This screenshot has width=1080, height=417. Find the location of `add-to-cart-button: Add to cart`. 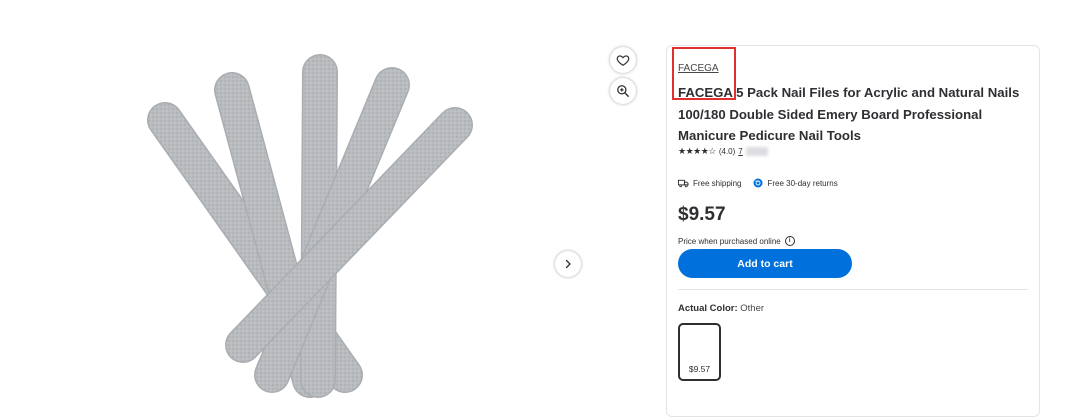

add-to-cart-button: Add to cart is located at coordinates (765, 263).